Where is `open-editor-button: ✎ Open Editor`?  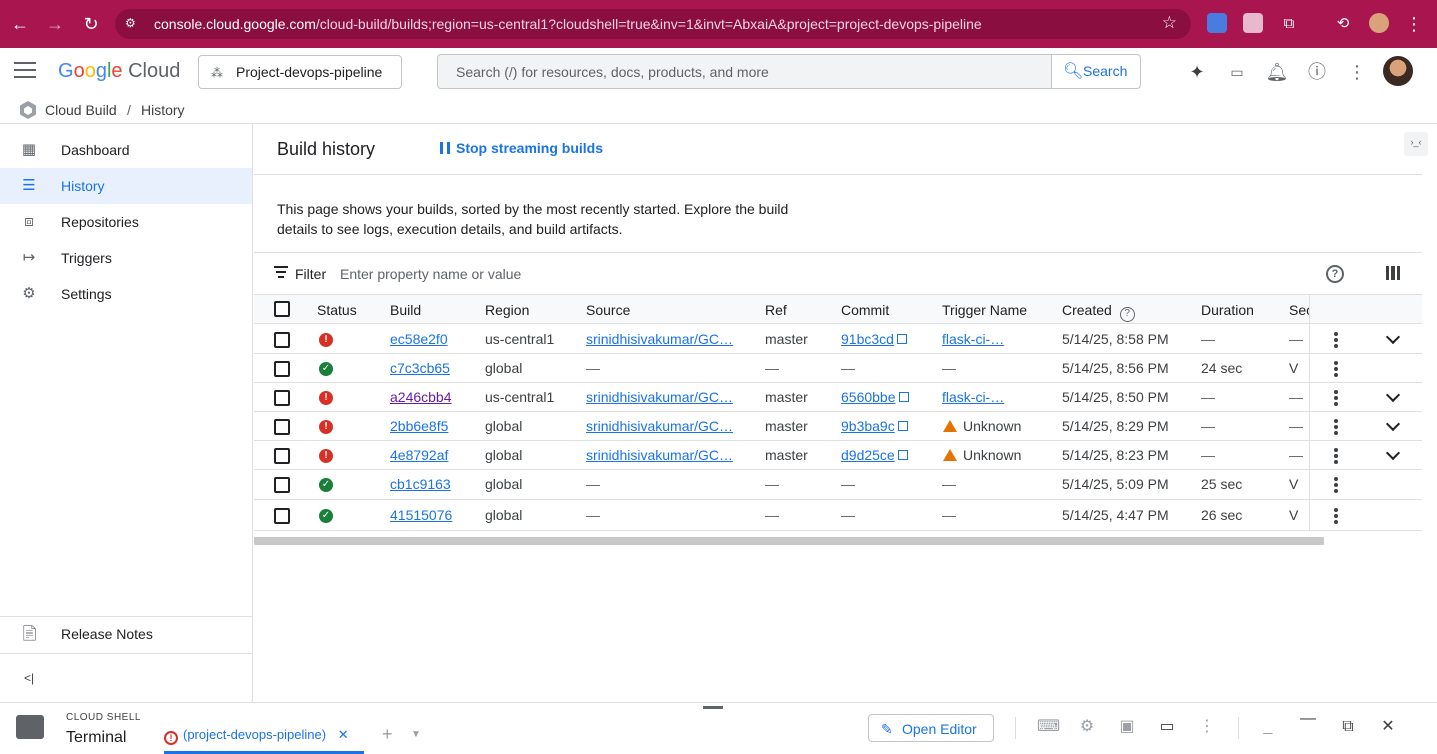
open-editor-button: ✎ Open Editor is located at coordinates (931, 728).